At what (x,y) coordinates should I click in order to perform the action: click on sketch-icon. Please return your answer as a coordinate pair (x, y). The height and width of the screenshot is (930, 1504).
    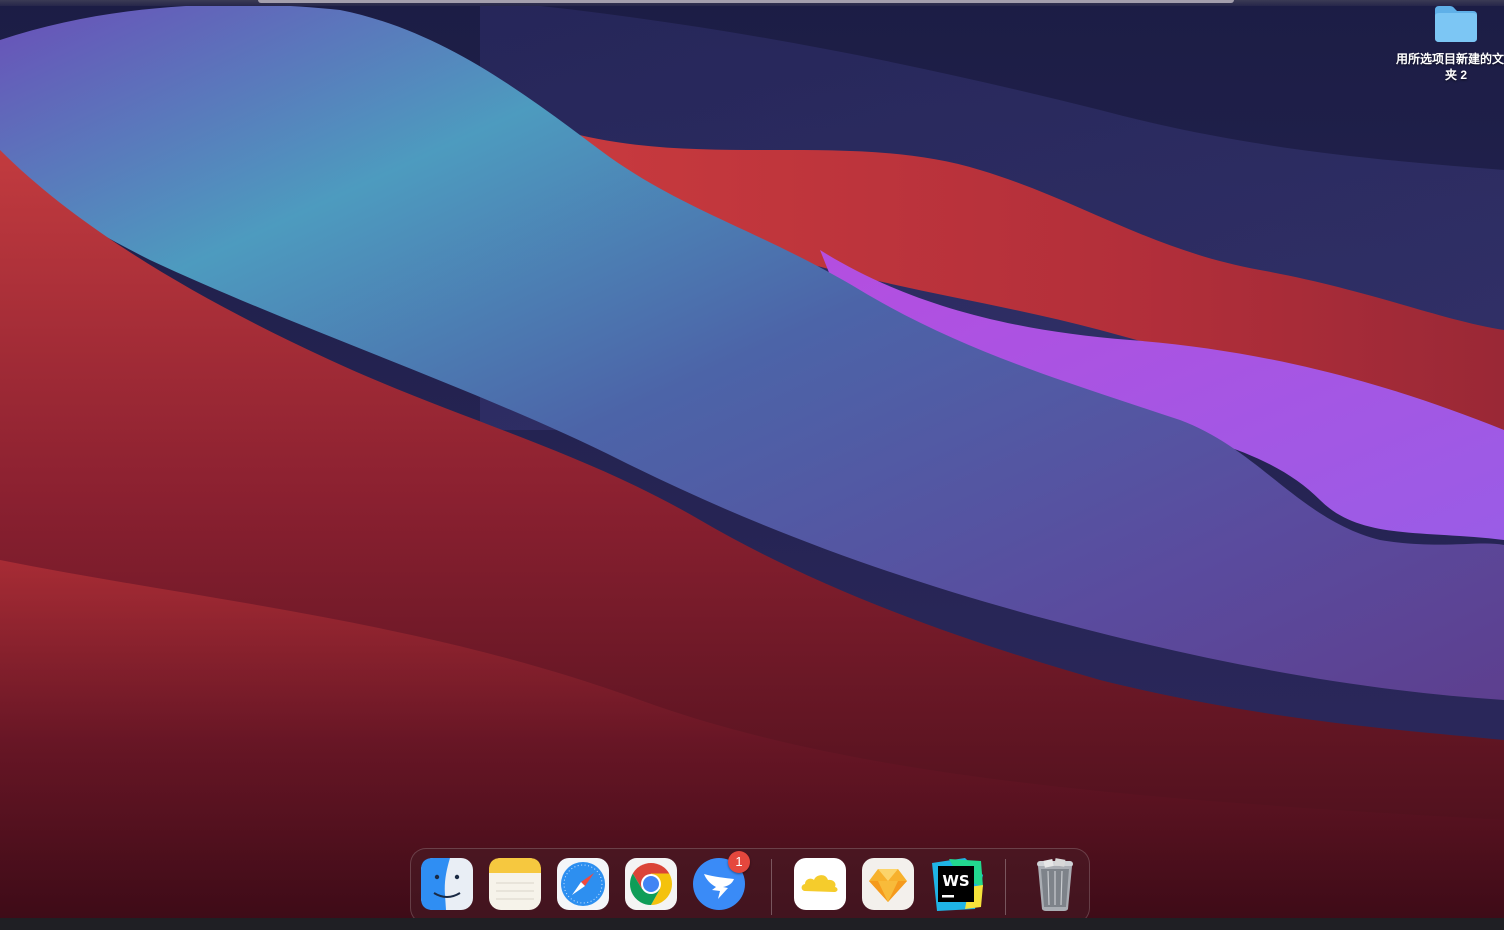
    Looking at the image, I should click on (888, 884).